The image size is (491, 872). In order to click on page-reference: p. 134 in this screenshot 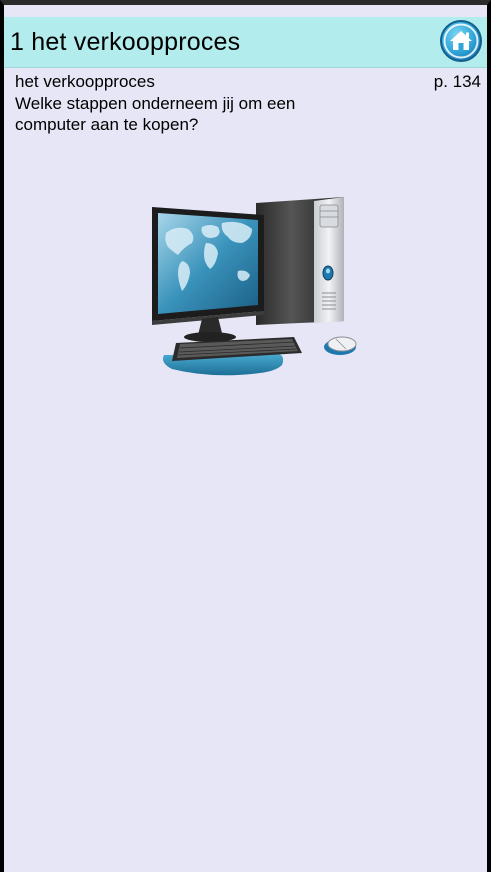, I will do `click(457, 81)`.